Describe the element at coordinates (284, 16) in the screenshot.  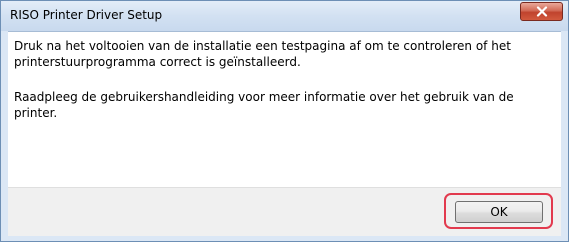
I see `title-bar: RISO Printer Driver Setup` at that location.